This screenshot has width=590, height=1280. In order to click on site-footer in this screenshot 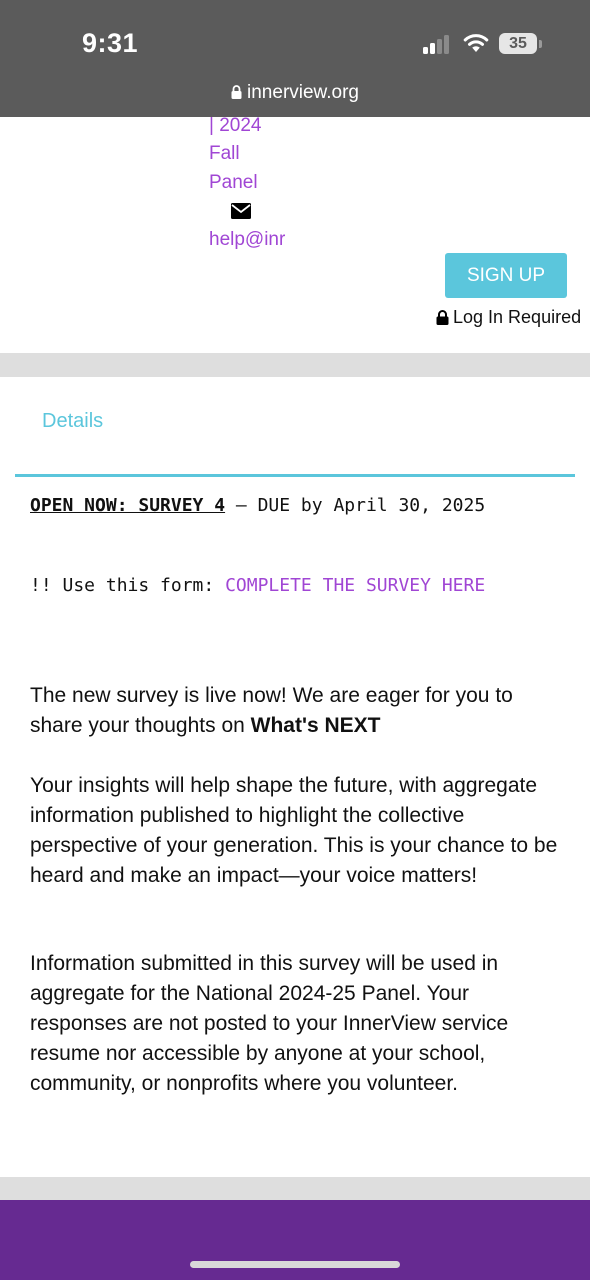, I will do `click(295, 1240)`.